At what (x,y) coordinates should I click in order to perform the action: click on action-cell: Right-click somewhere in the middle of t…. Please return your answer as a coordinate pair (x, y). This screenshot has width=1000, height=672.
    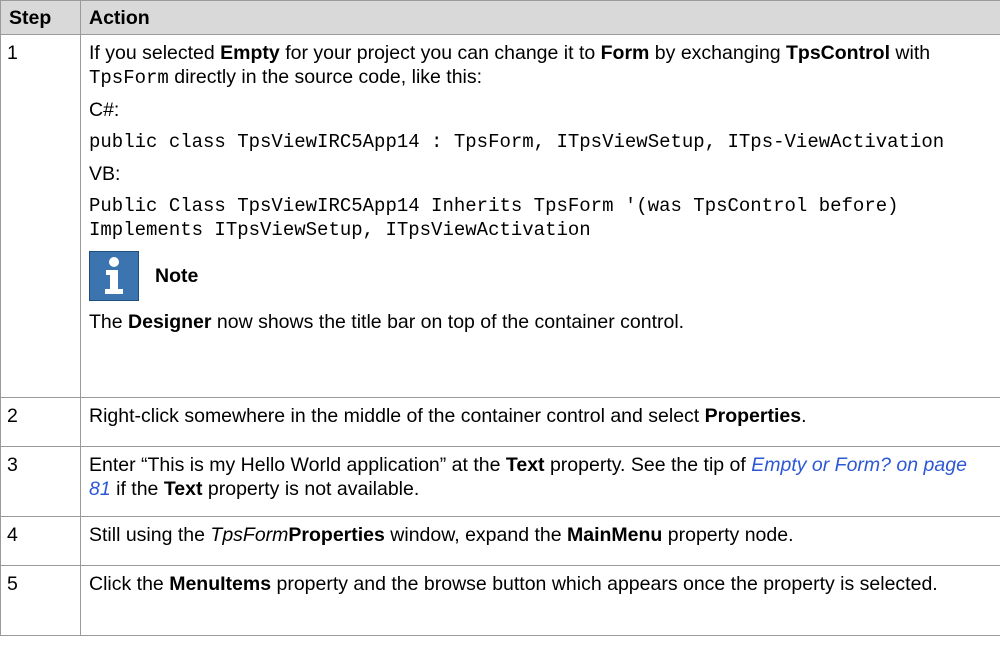
    Looking at the image, I should click on (540, 422).